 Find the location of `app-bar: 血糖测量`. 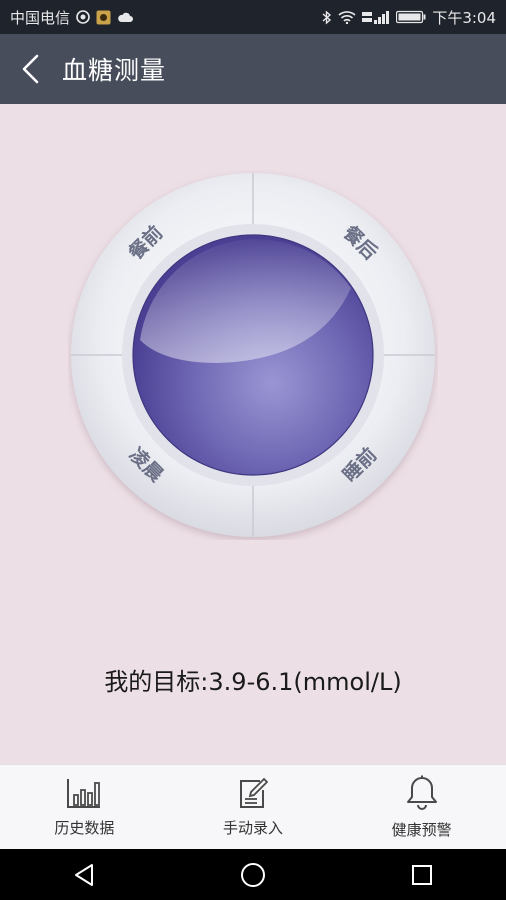

app-bar: 血糖测量 is located at coordinates (253, 69).